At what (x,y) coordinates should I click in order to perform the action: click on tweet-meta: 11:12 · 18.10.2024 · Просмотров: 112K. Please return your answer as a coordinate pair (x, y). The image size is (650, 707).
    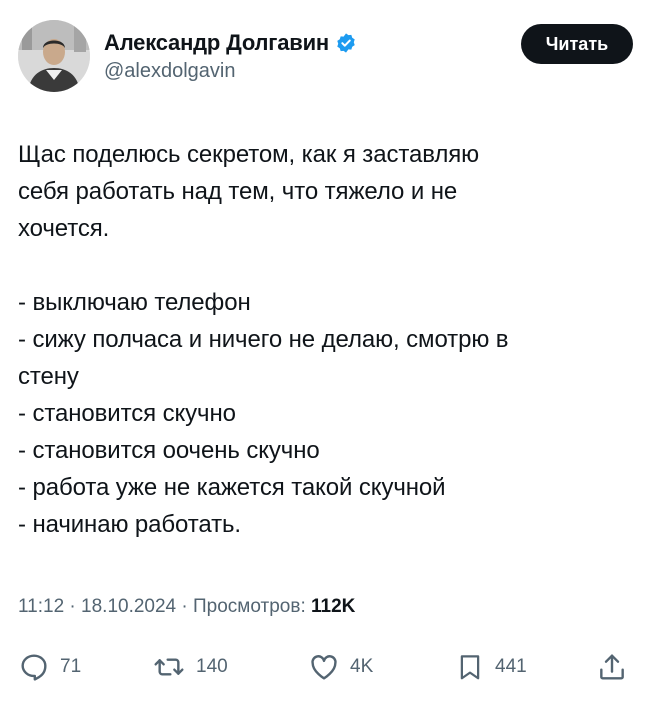
    Looking at the image, I should click on (186, 607).